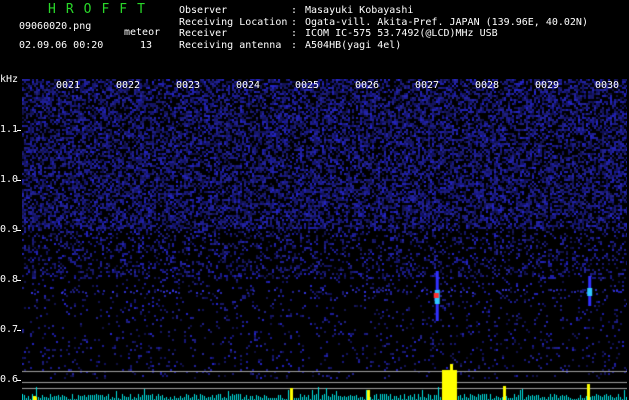 This screenshot has width=629, height=400. Describe the element at coordinates (367, 85) in the screenshot. I see `time-tick-label: 0026` at that location.